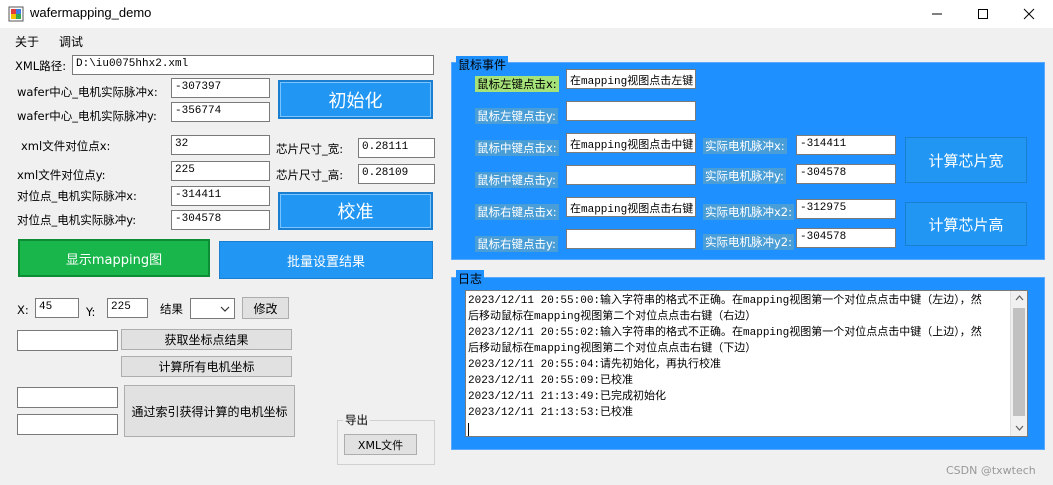 This screenshot has width=1053, height=485. I want to click on xml-align-x-label: xml文件对位点x:, so click(66, 146).